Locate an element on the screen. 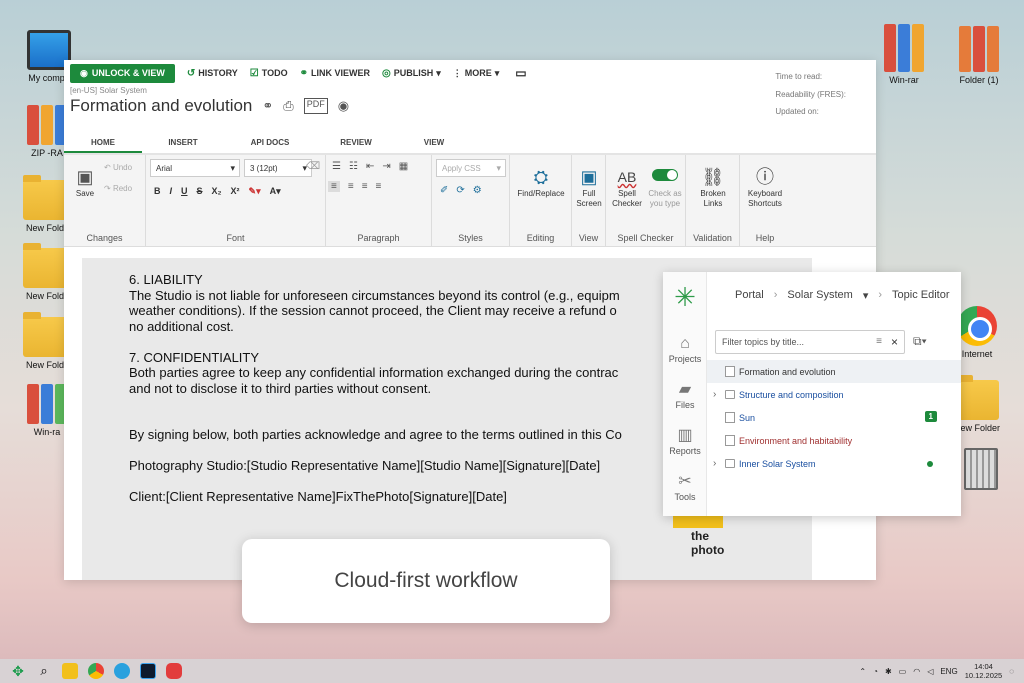  app-logo-icon: ✳ is located at coordinates (685, 298).